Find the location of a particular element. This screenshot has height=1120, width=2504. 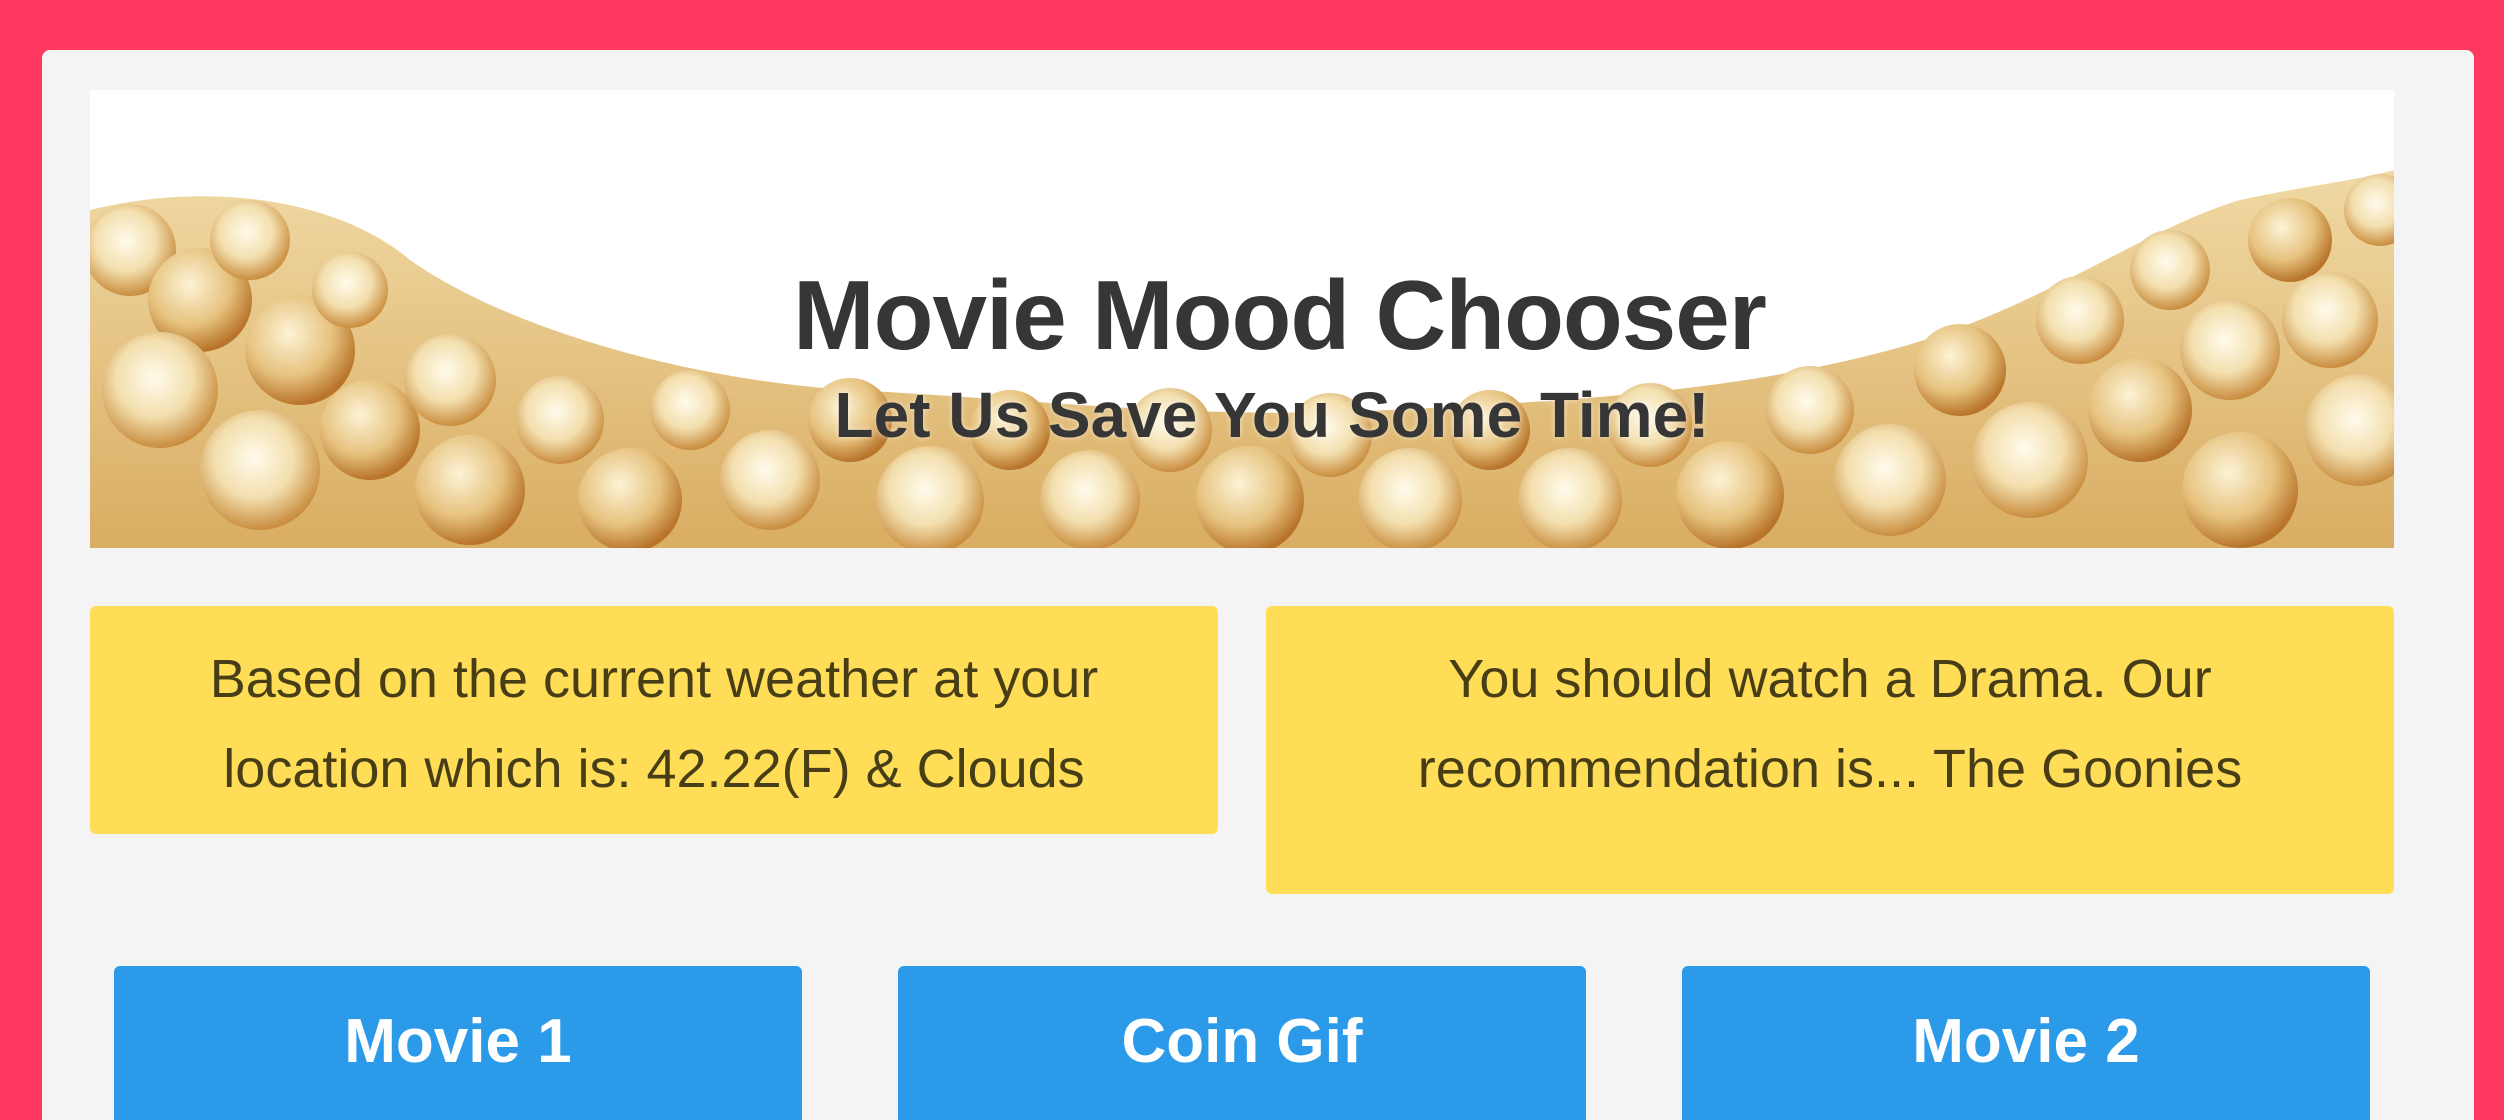

recommendation-text-line-1: You should watch a Drama. Our is located at coordinates (1830, 679).